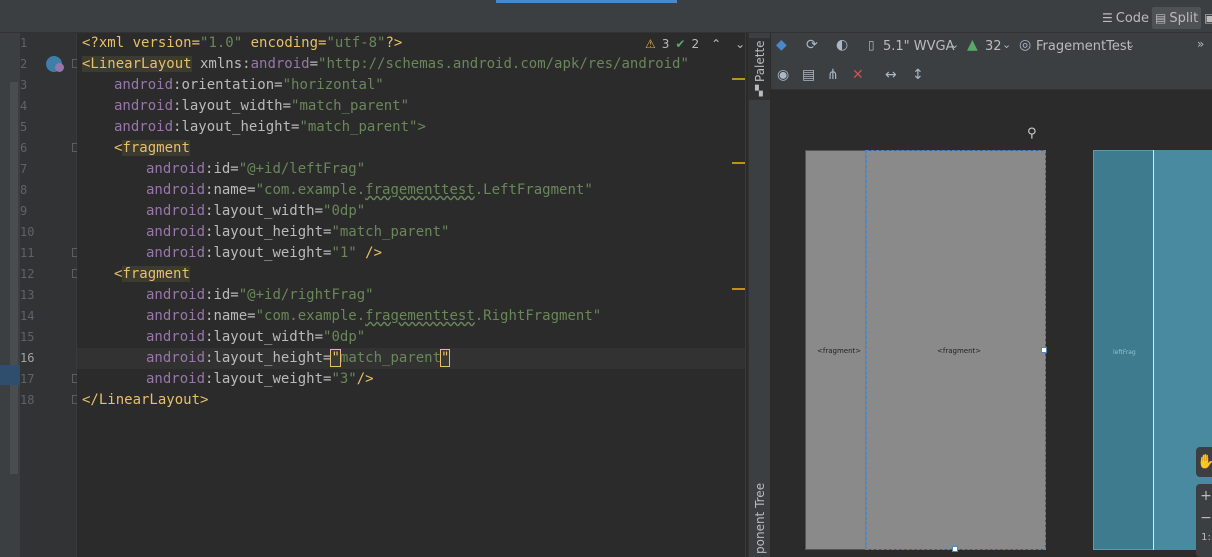  I want to click on component-tree-tab-label: ponent Tree, so click(760, 518).